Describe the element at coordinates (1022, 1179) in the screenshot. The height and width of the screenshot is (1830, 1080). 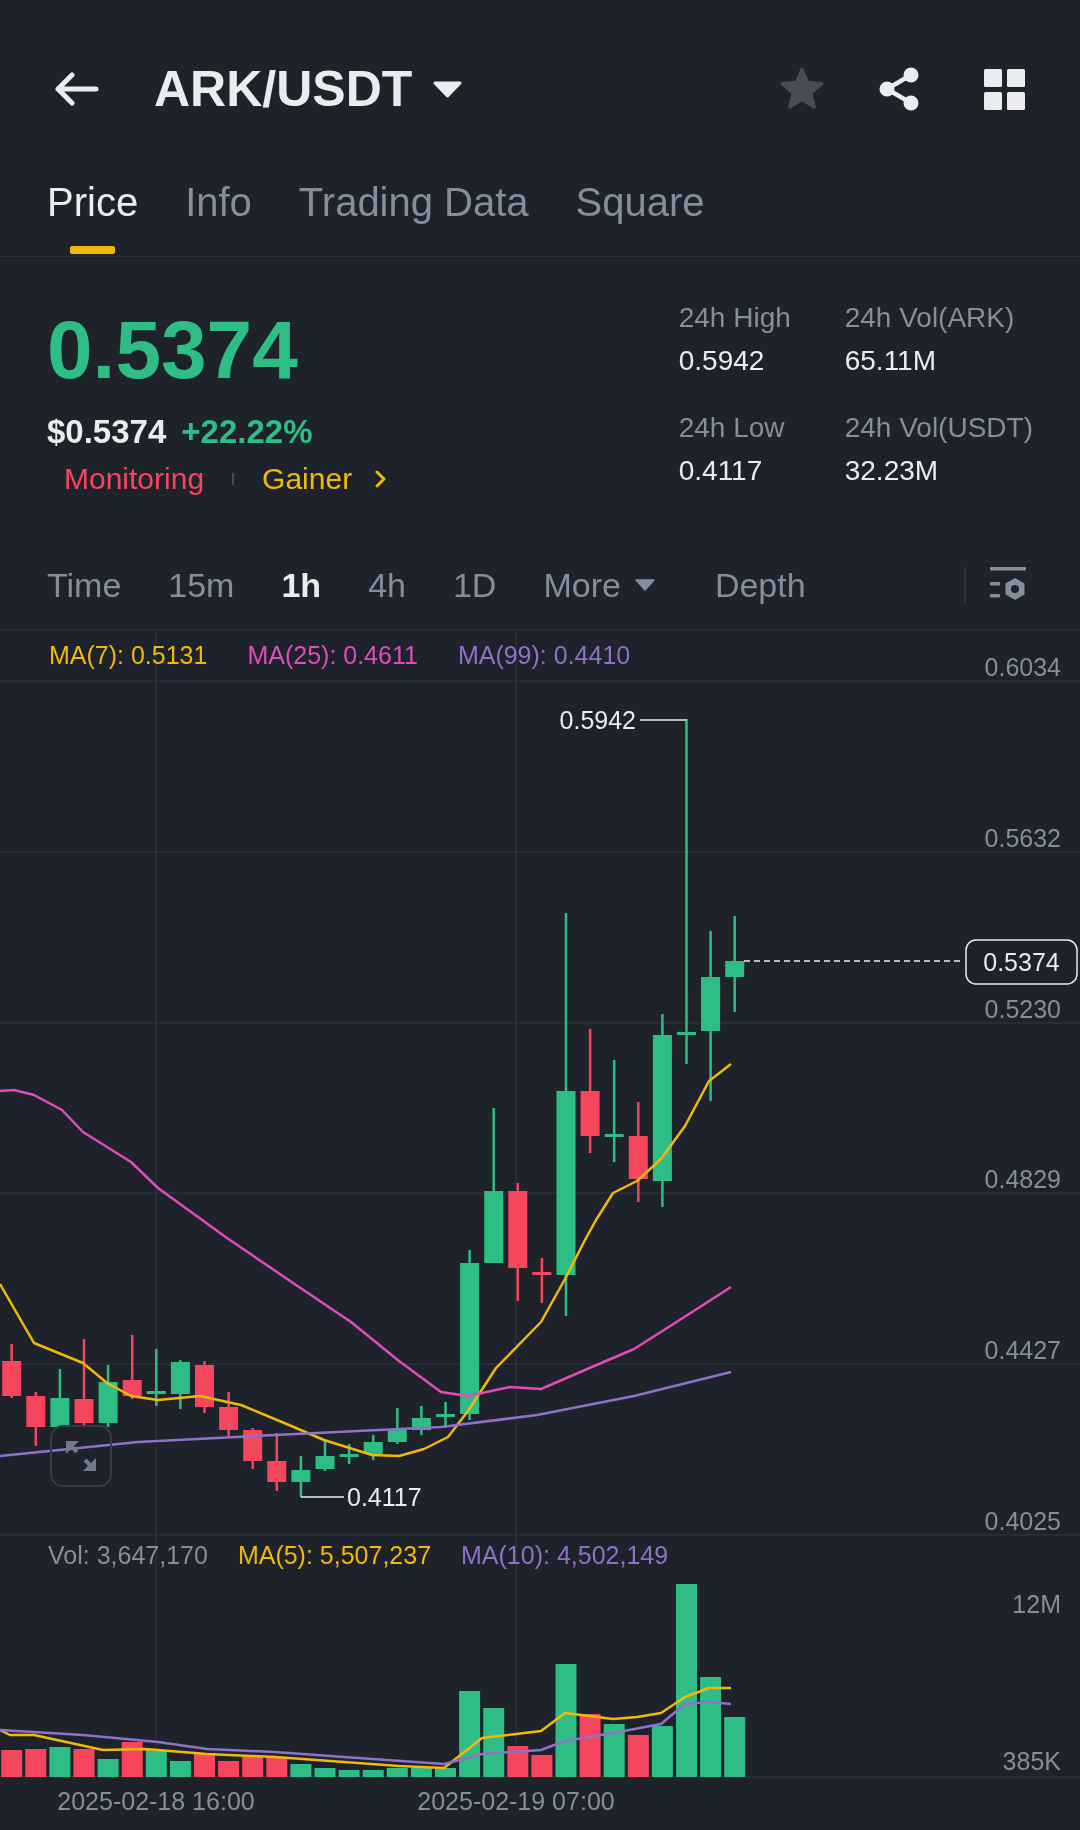
I see `axis-label: 0.4829` at that location.